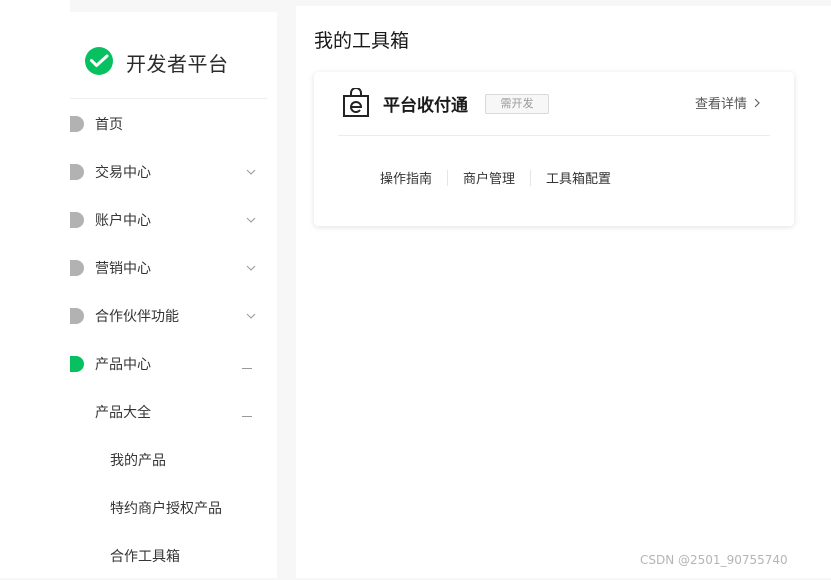  What do you see at coordinates (173, 124) in the screenshot?
I see `sidebar-item-home: 首页` at bounding box center [173, 124].